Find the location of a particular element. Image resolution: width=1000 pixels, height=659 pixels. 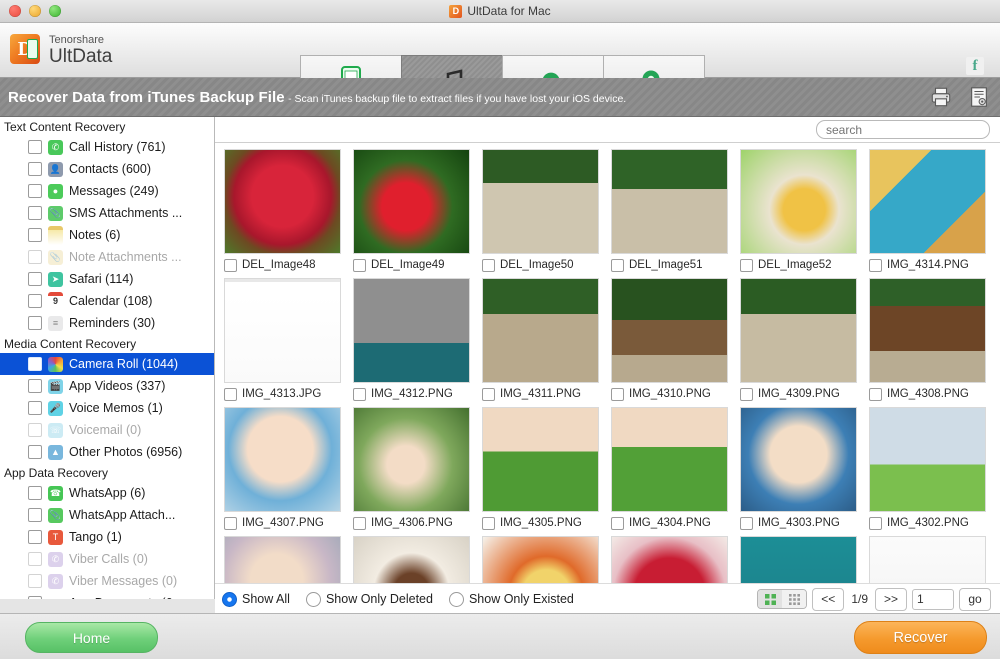

sidebar-item-tango-1: T Tango (1) is located at coordinates (107, 537).